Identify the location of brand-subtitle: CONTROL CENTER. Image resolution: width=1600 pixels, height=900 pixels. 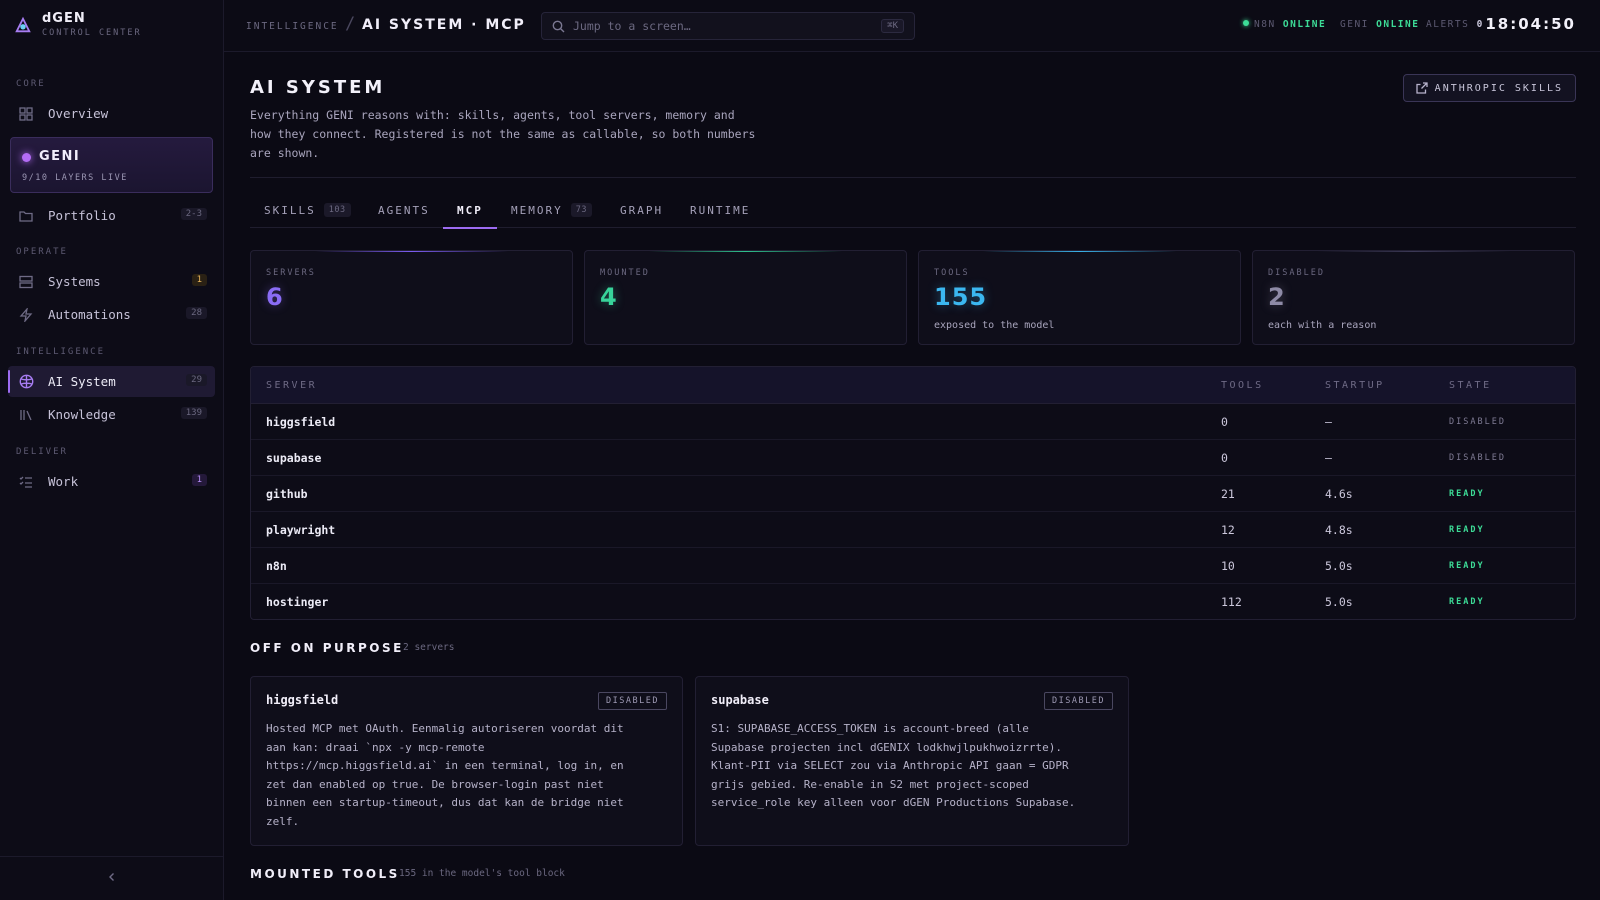
(92, 33).